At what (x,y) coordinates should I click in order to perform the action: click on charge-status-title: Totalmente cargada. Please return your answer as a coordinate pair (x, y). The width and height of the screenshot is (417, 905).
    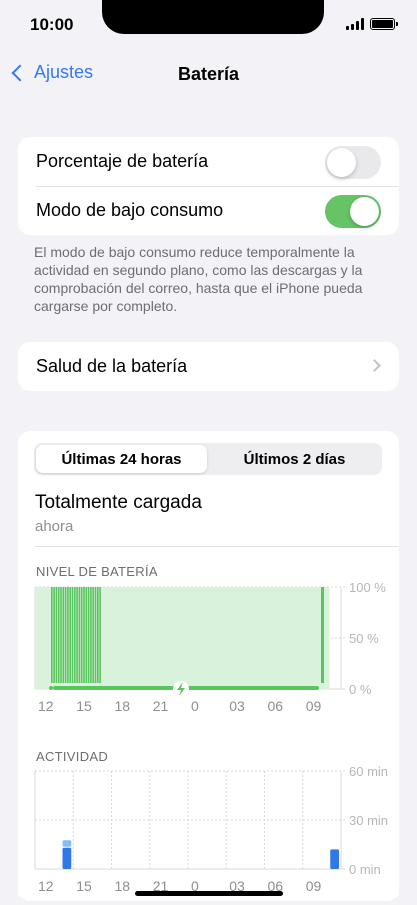
    Looking at the image, I should click on (118, 502).